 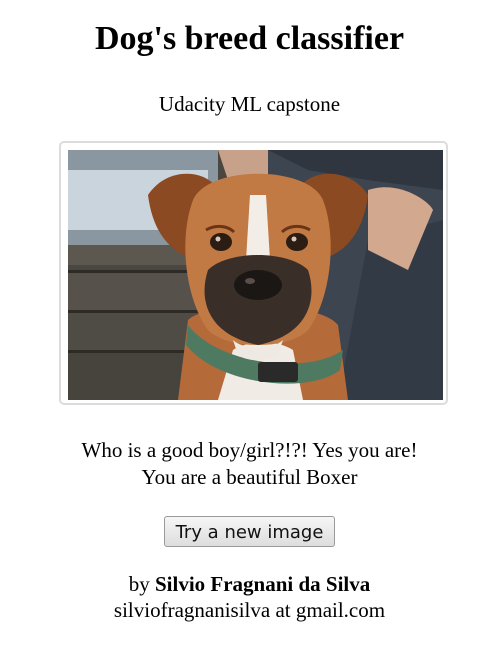 I want to click on page-subtitle: Udacity ML capstone, so click(x=249, y=104).